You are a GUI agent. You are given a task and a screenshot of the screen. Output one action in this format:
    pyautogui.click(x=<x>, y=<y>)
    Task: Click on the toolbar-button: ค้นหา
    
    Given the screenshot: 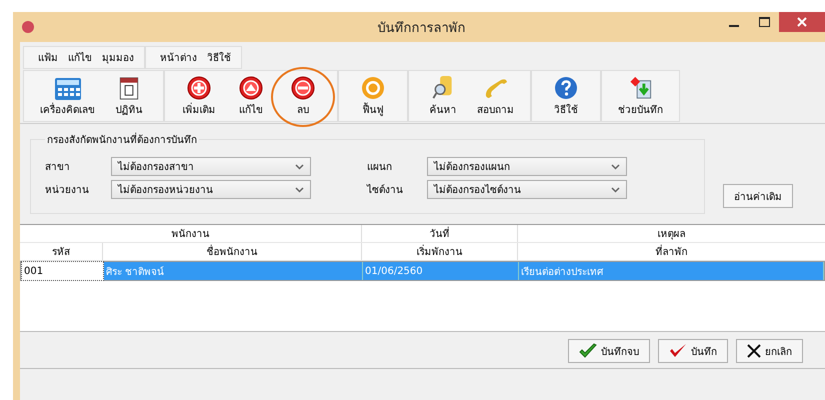 What is the action you would take?
    pyautogui.click(x=443, y=96)
    